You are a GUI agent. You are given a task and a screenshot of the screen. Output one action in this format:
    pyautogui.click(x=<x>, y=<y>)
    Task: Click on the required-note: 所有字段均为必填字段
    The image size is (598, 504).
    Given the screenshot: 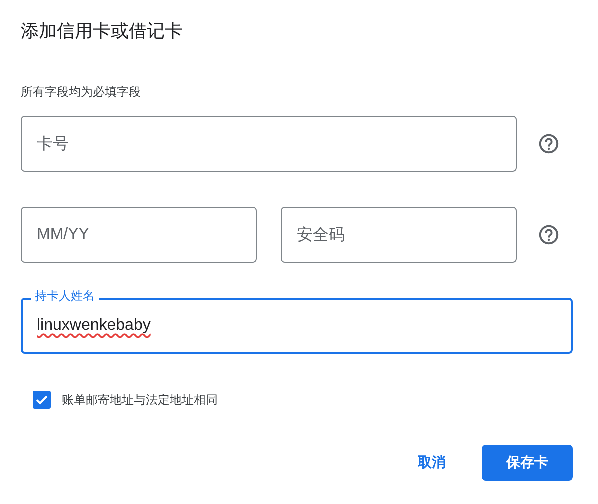 What is the action you would take?
    pyautogui.click(x=81, y=92)
    